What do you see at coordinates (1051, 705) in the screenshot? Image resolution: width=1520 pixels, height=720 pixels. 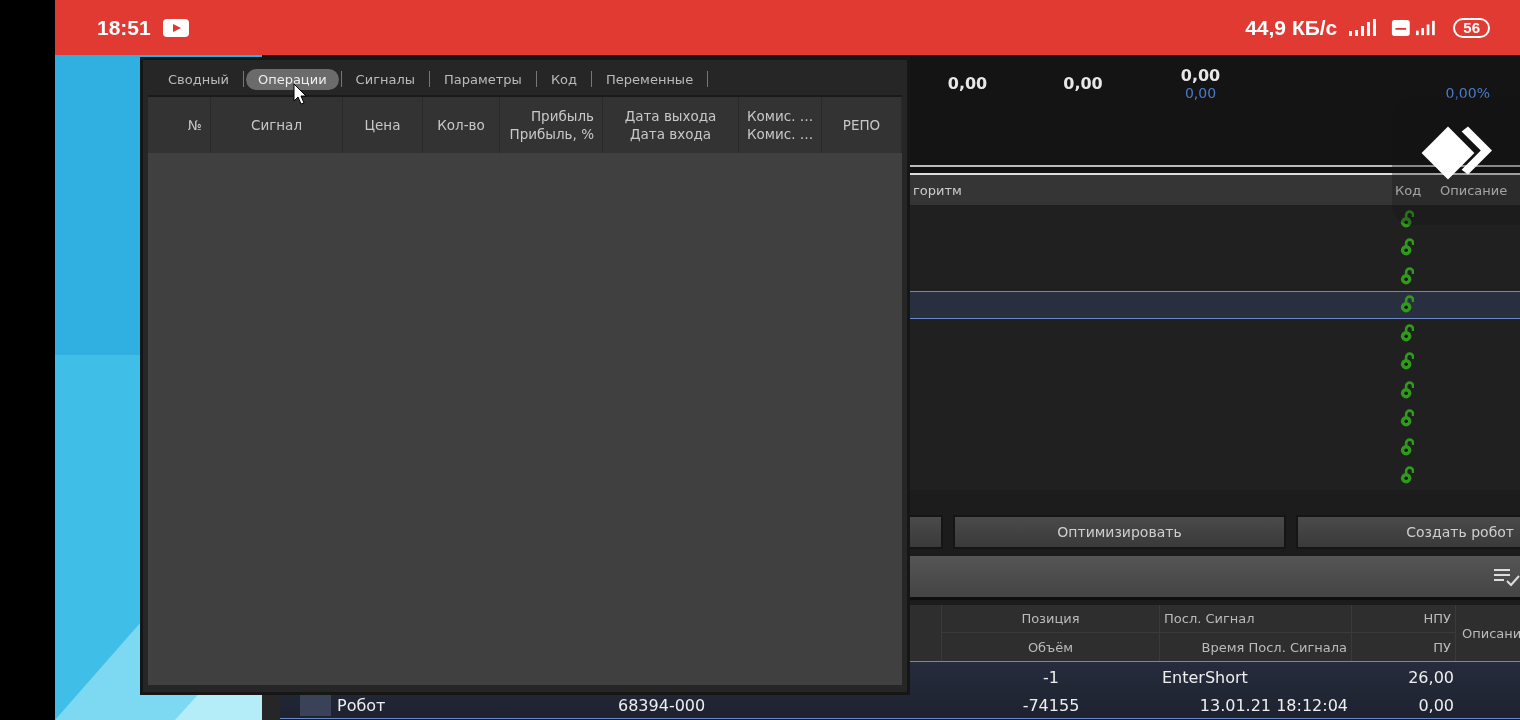 I see `table-cell-text: -74155` at bounding box center [1051, 705].